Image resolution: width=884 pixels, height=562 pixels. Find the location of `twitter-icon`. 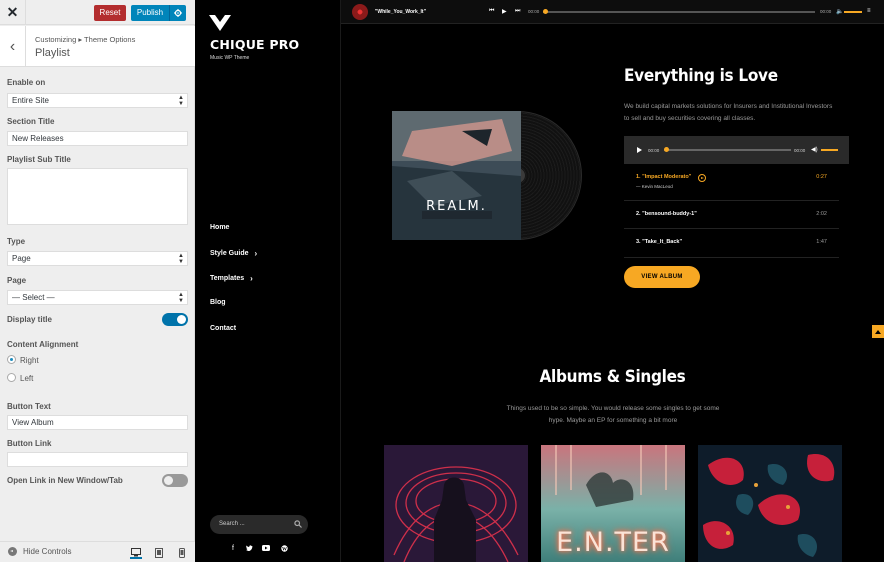

twitter-icon is located at coordinates (249, 549).